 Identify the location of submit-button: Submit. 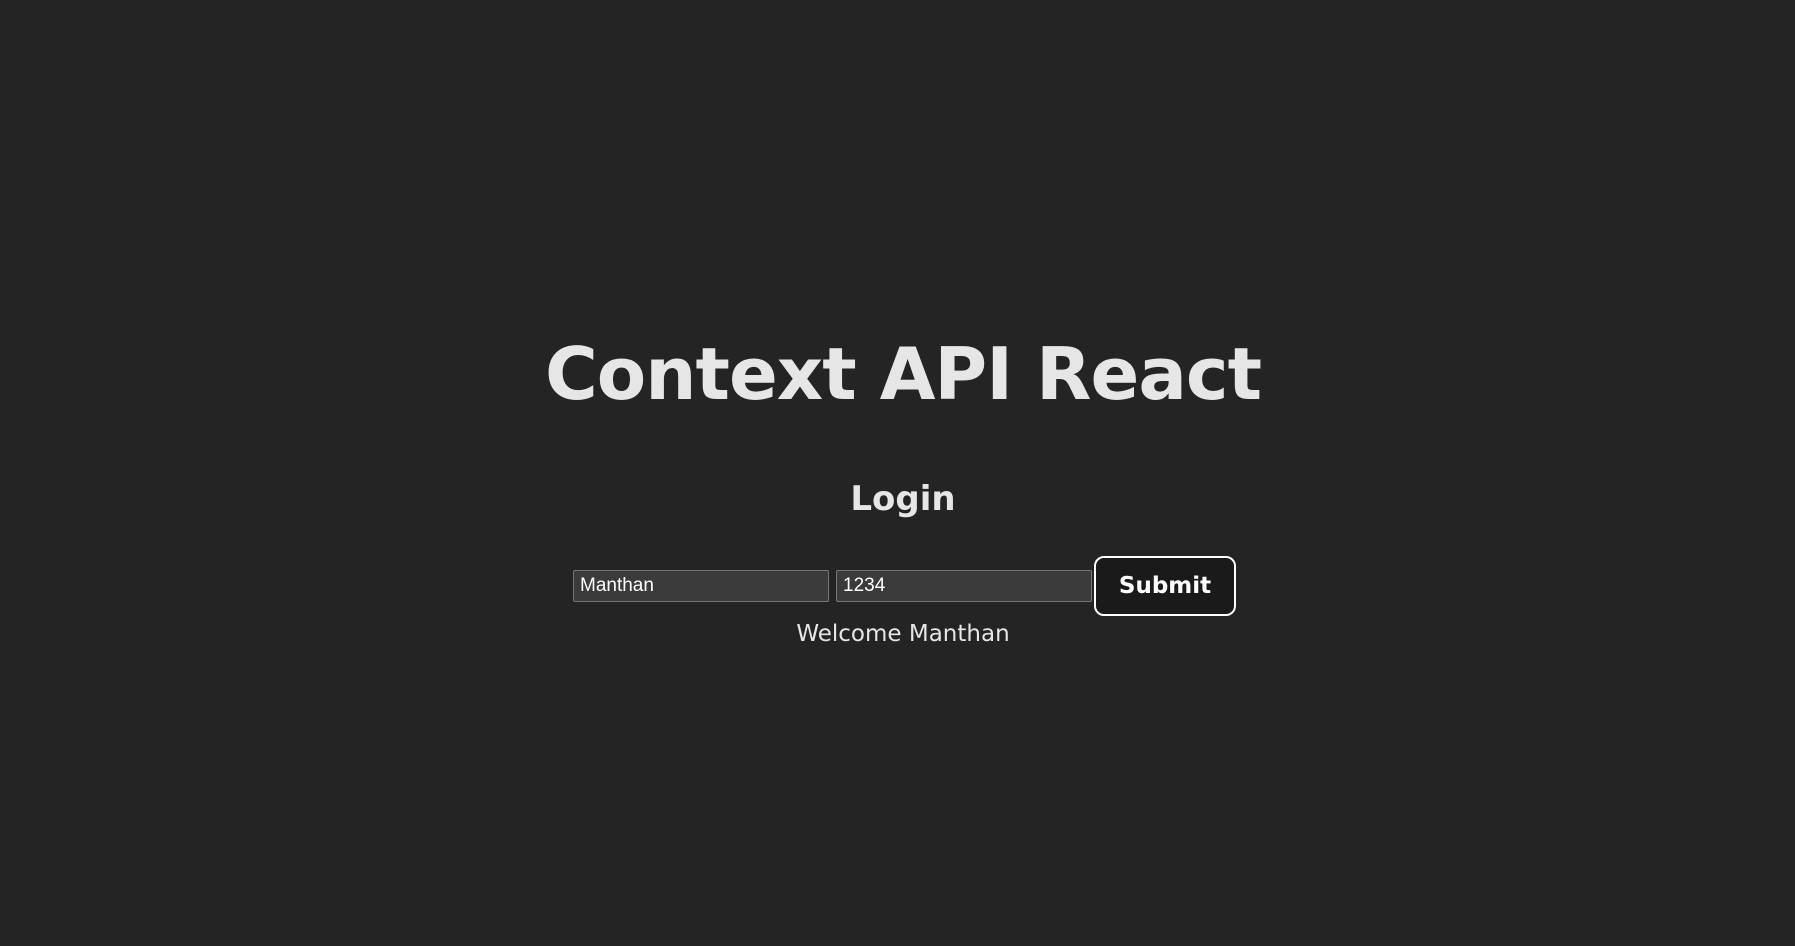
(1165, 586).